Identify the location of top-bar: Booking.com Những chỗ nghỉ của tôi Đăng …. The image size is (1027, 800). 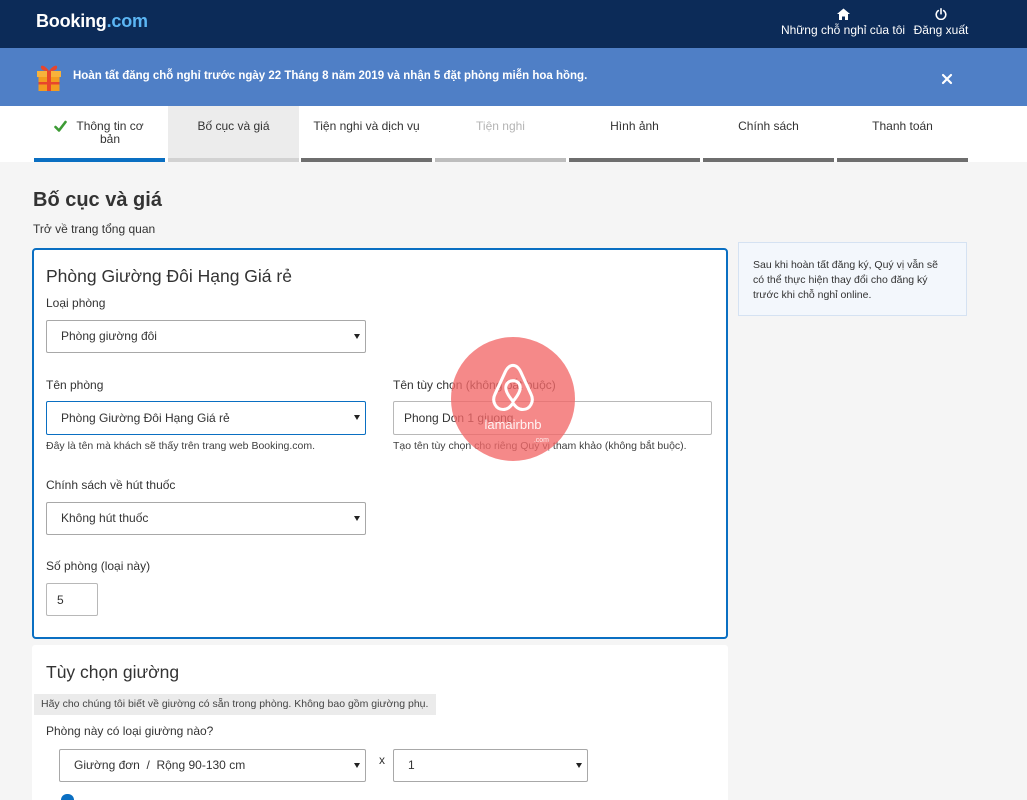
(513, 24).